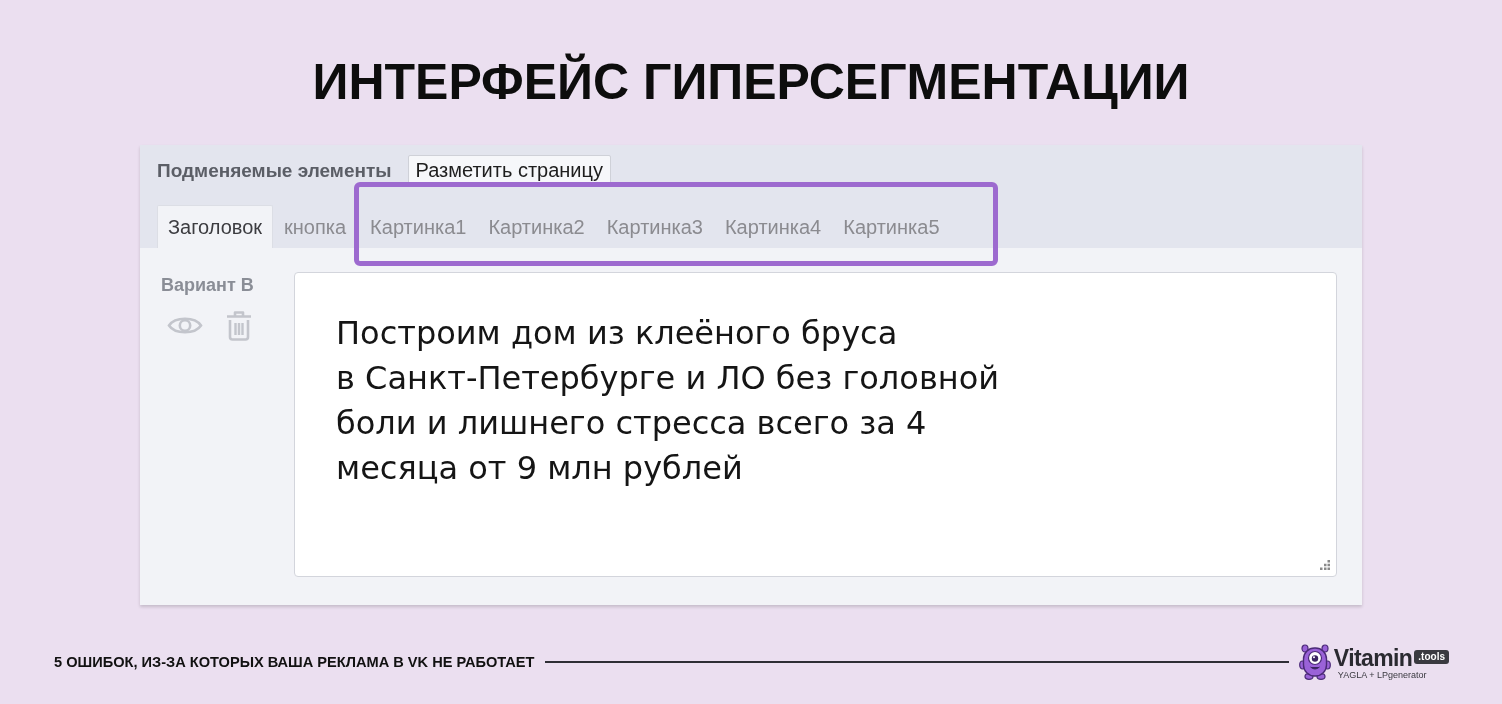 The width and height of the screenshot is (1502, 704). I want to click on logo-tagline: YAGLA + LPgenerator, so click(1382, 675).